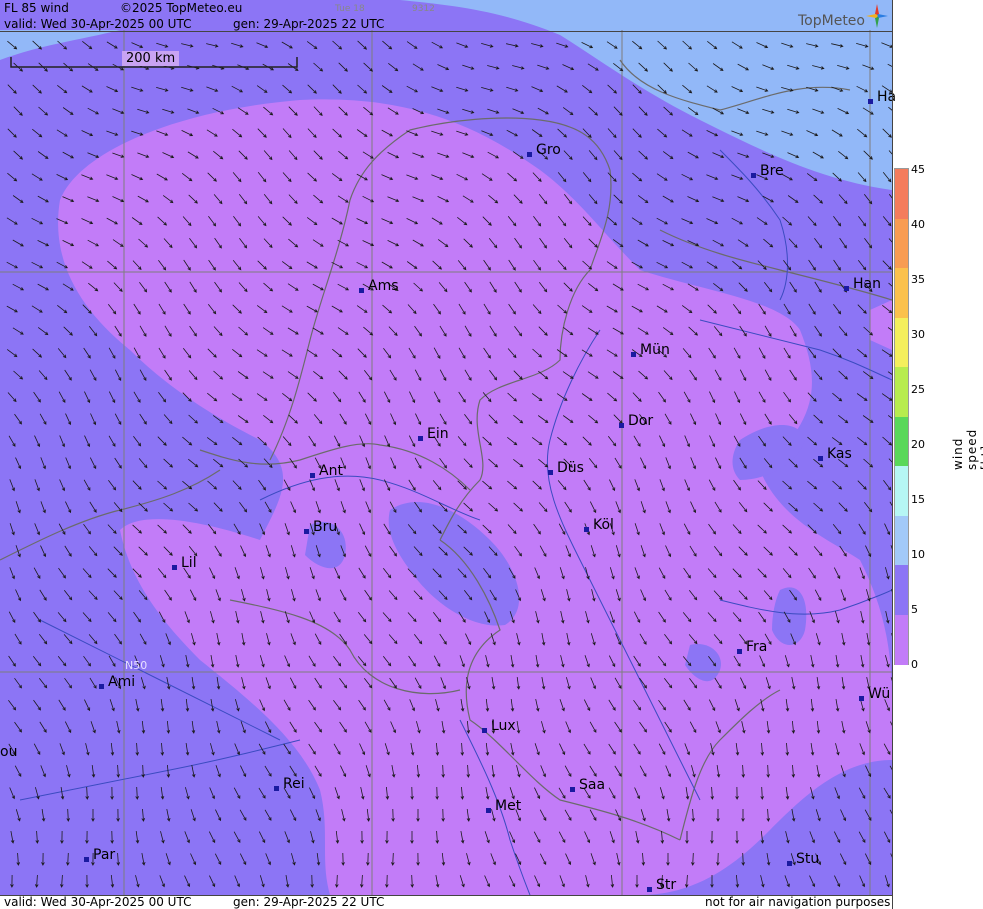 This screenshot has height=909, width=983. What do you see at coordinates (918, 224) in the screenshot?
I see `colorbar-tick-label: 40` at bounding box center [918, 224].